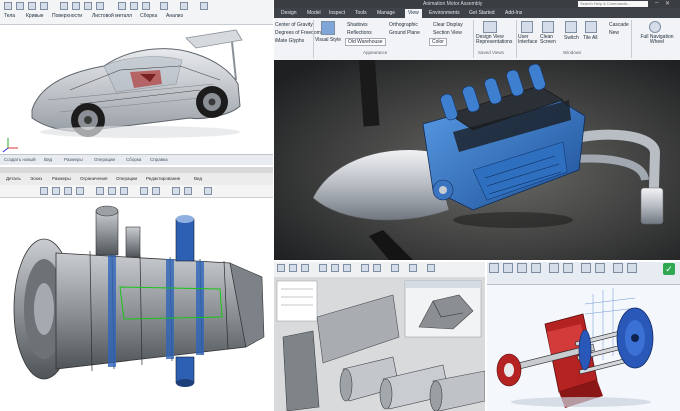  Describe the element at coordinates (447, 33) in the screenshot. I see `section-view-button: Section View` at that location.